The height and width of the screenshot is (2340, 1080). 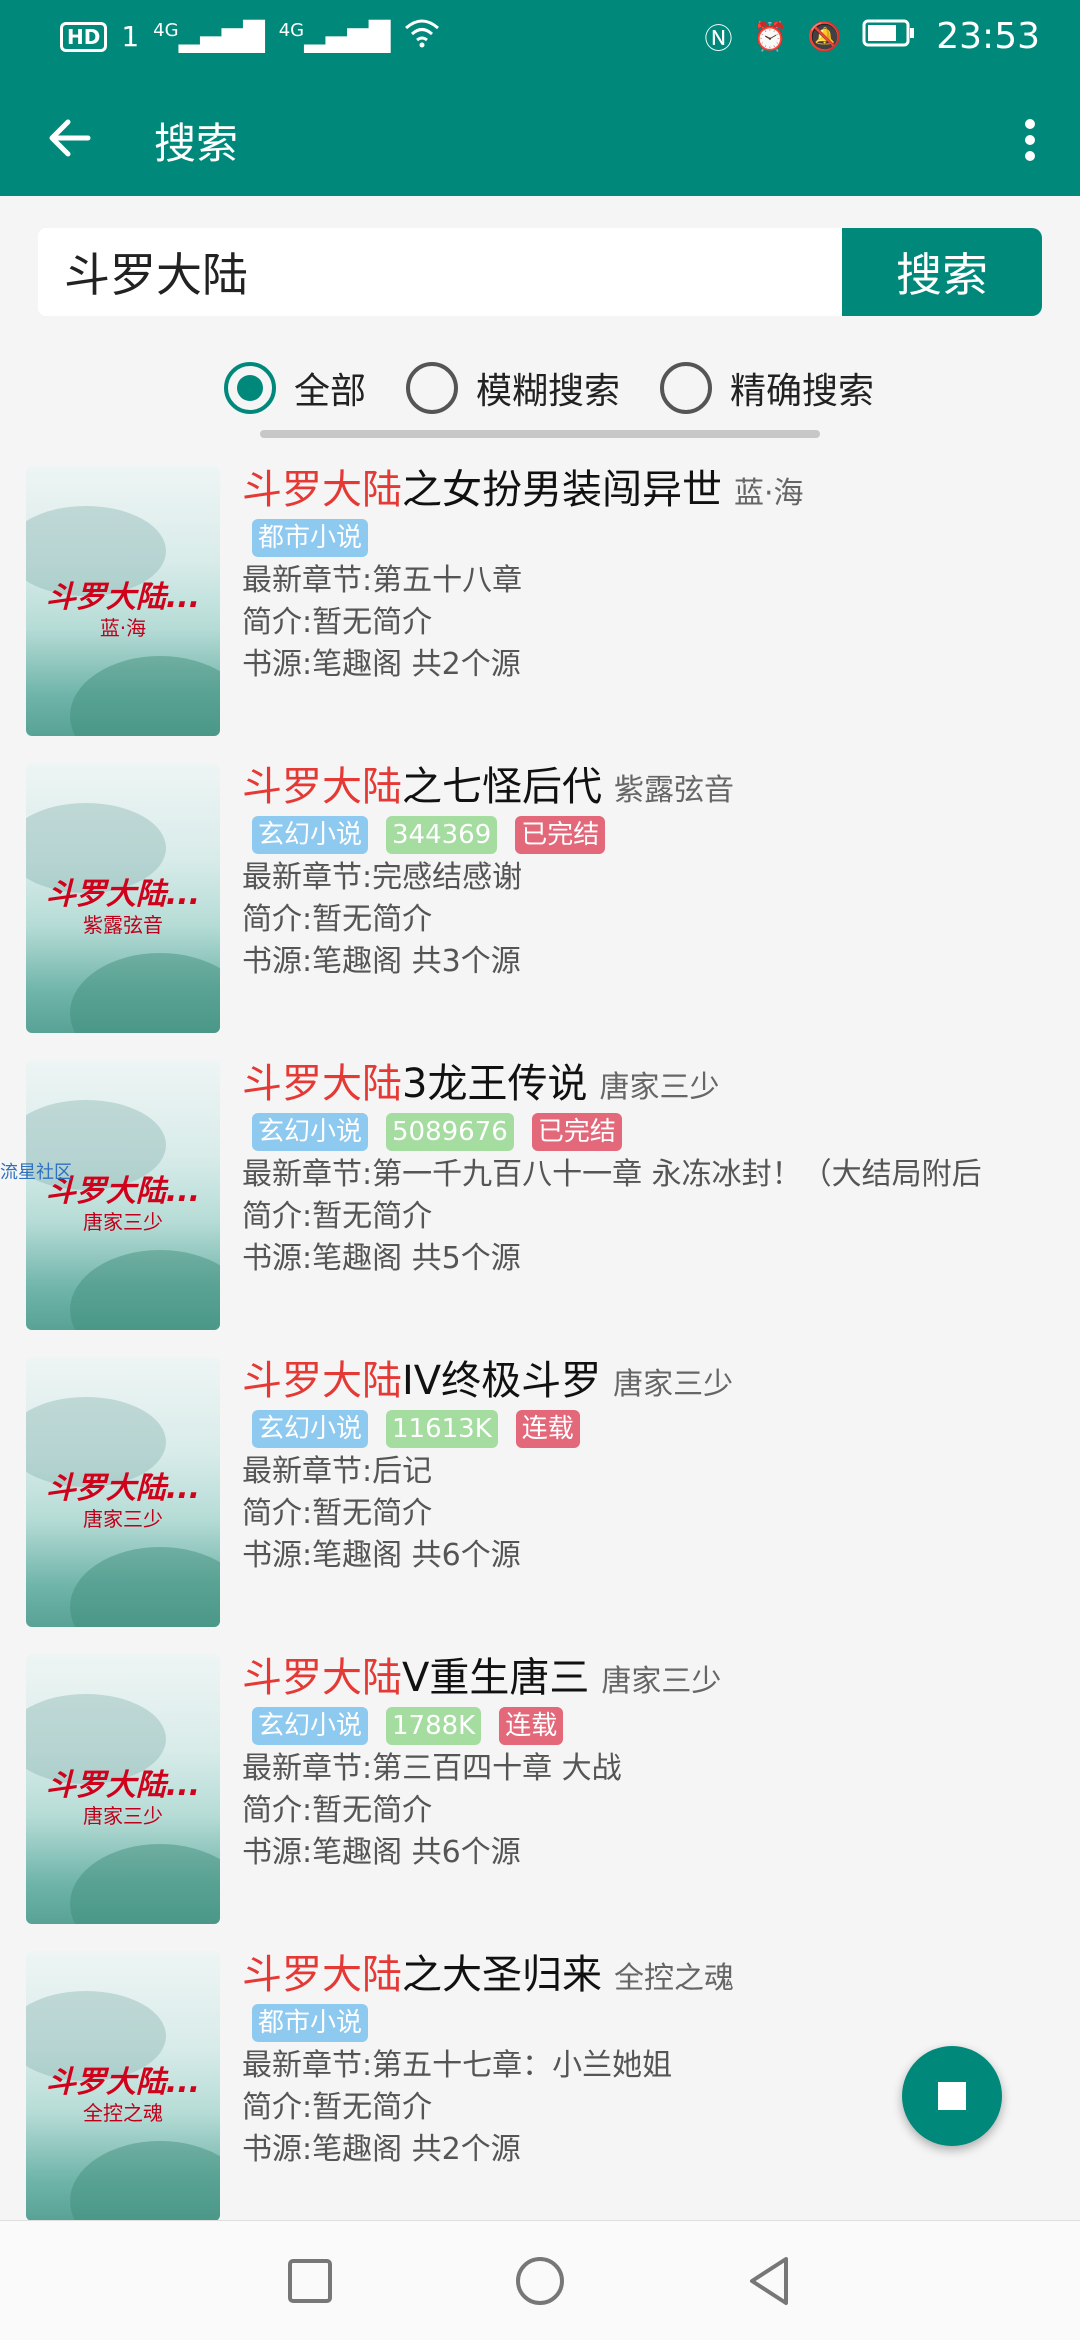 I want to click on book-cover: 斗罗大陆... 紫露弦音, so click(x=123, y=898).